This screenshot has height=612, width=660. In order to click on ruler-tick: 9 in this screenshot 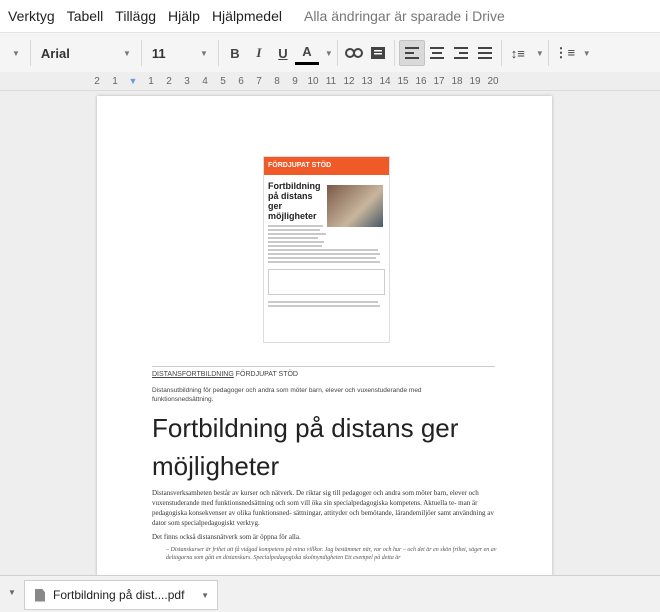, I will do `click(295, 81)`.